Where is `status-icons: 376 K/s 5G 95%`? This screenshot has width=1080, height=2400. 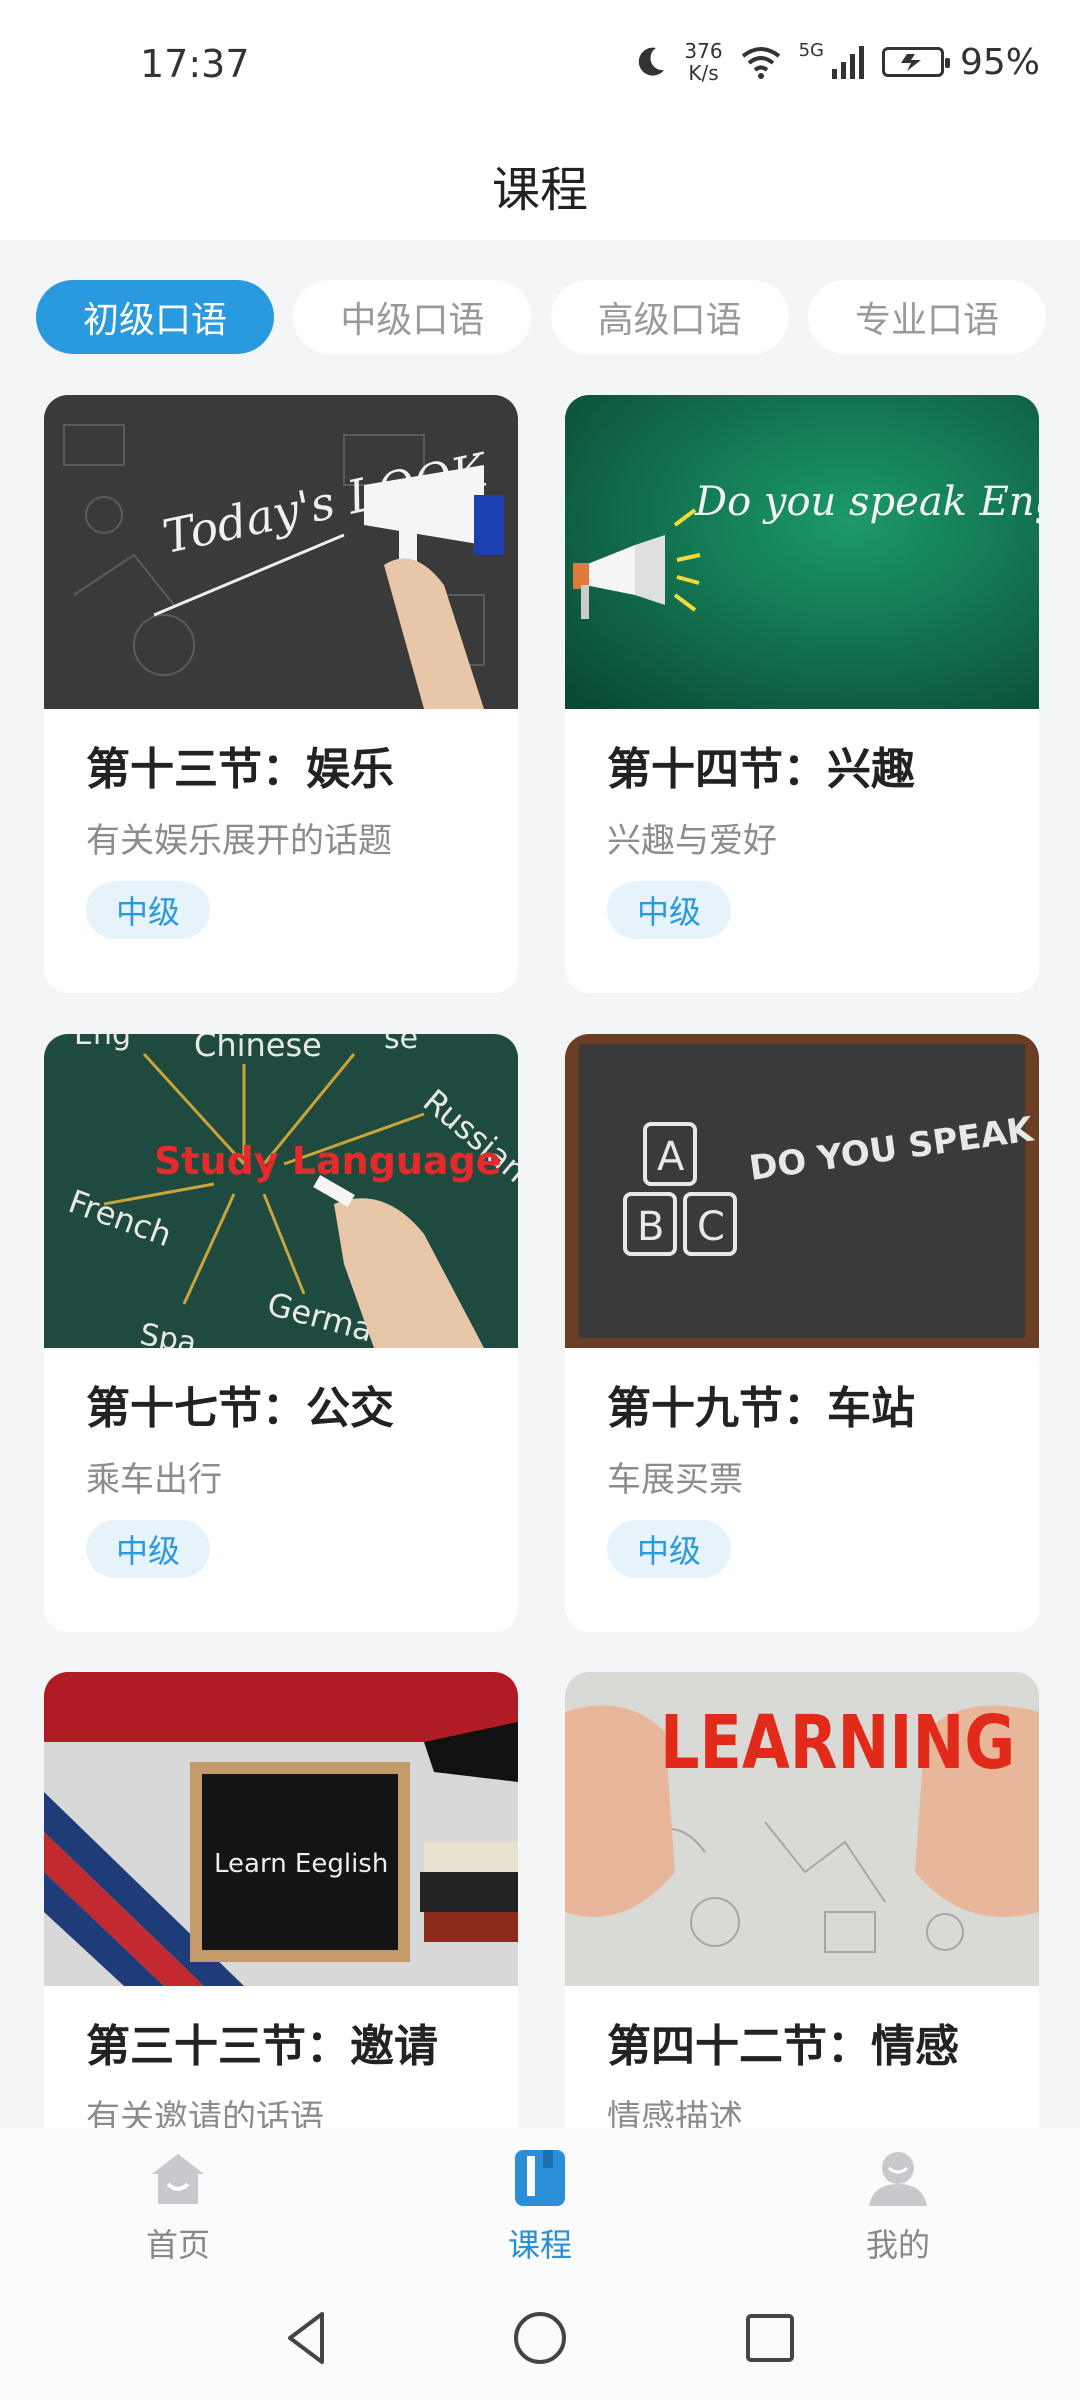
status-icons: 376 K/s 5G 95% is located at coordinates (836, 62).